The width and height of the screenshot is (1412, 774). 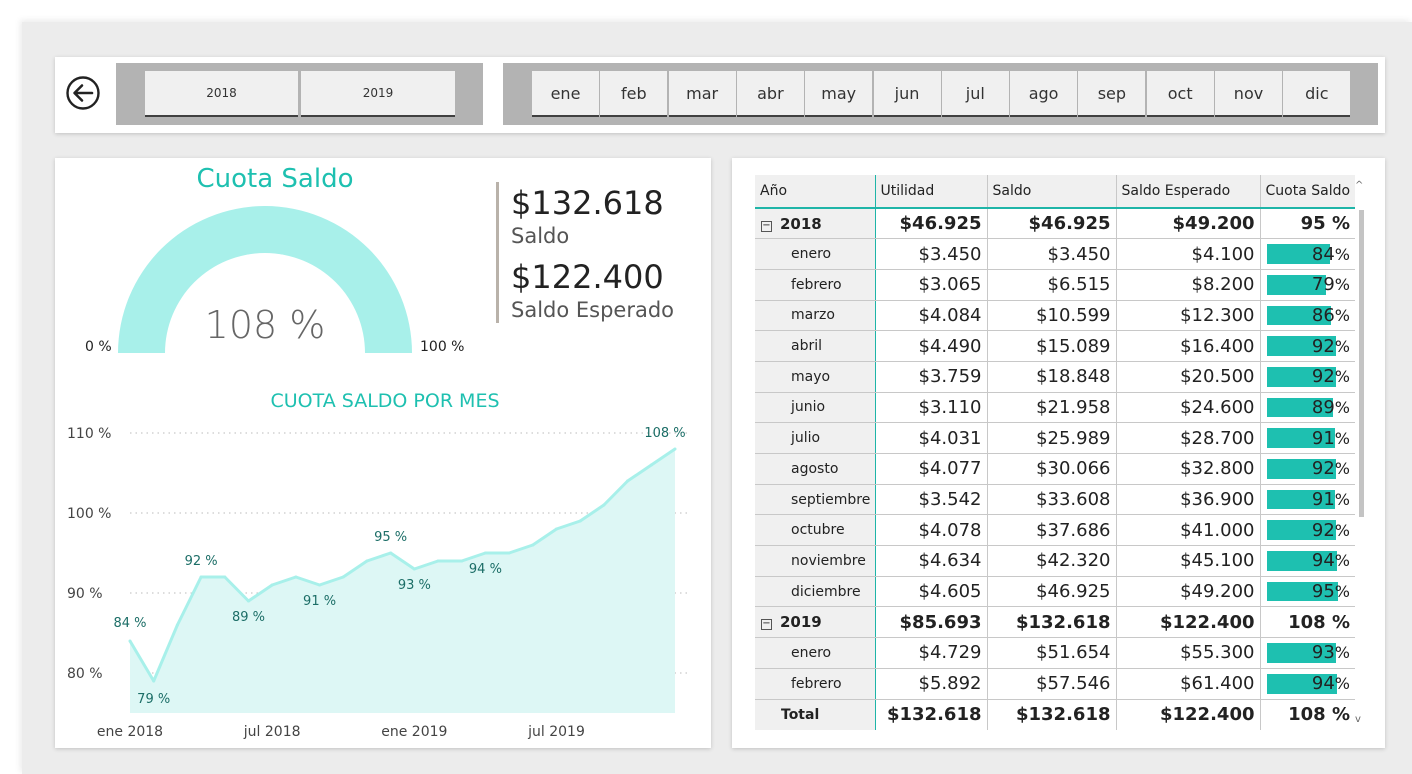 I want to click on esperado-cell: $61.400, so click(x=1187, y=684).